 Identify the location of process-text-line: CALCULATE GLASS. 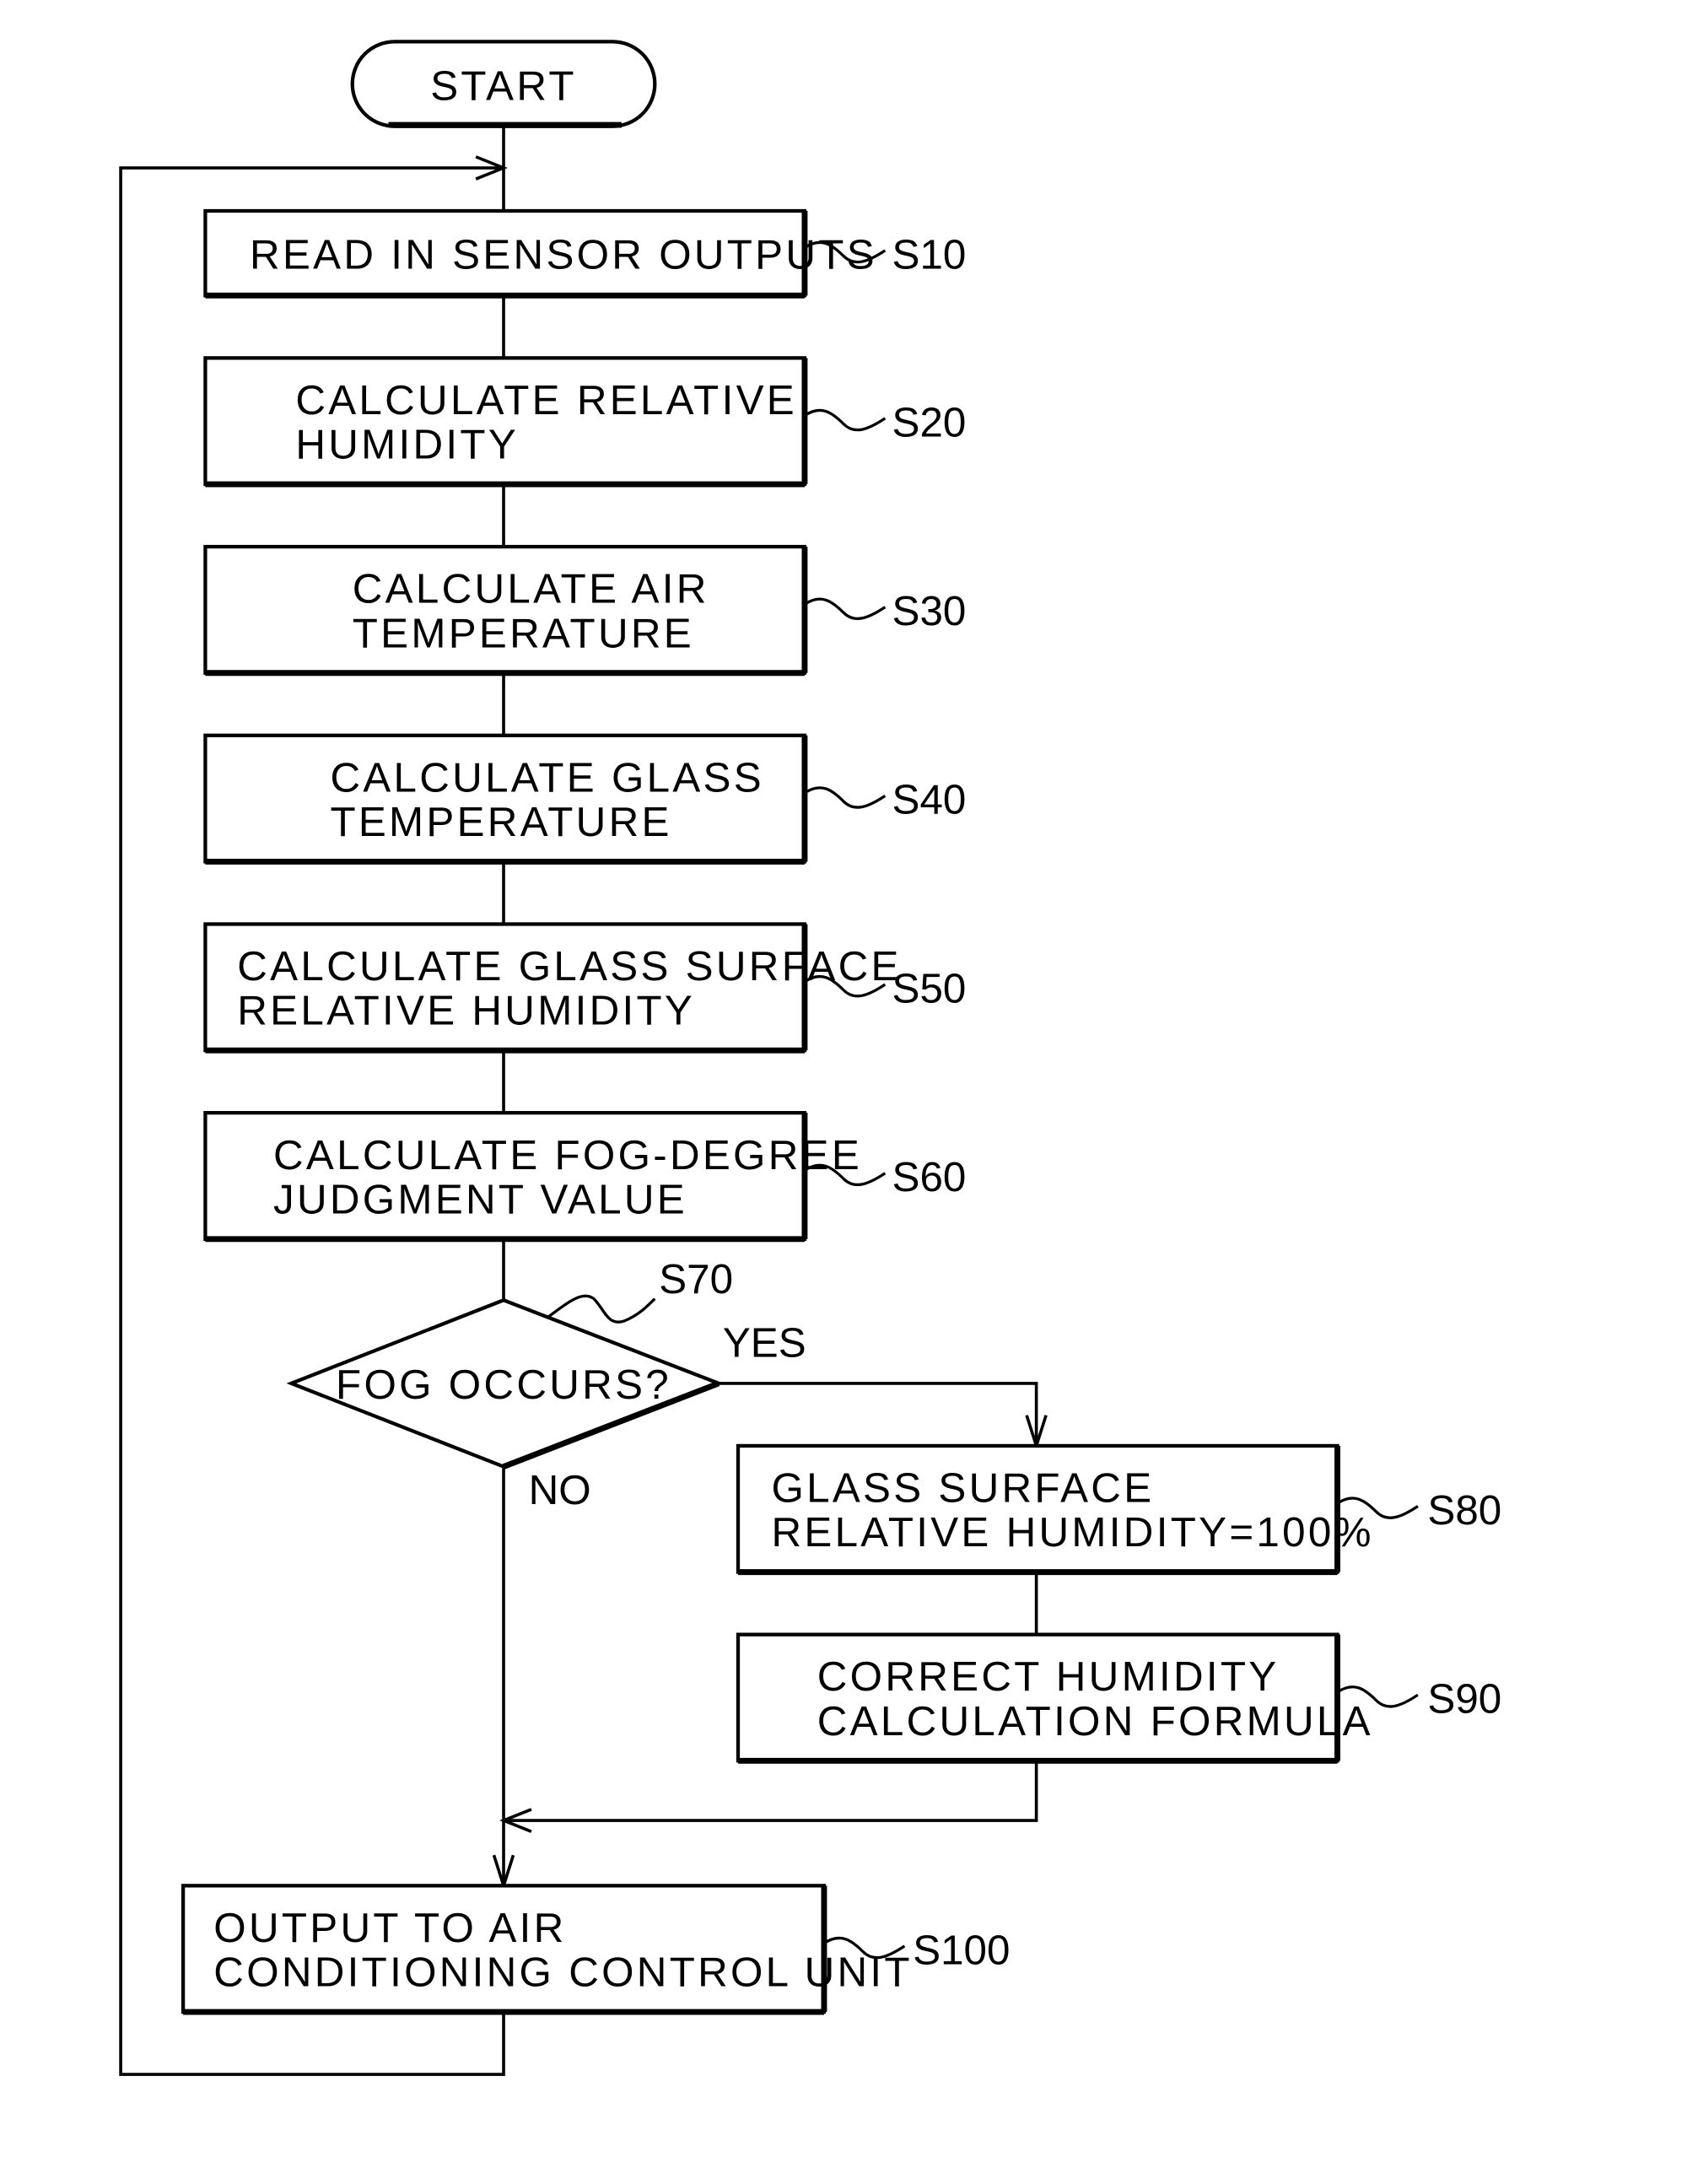
(547, 777).